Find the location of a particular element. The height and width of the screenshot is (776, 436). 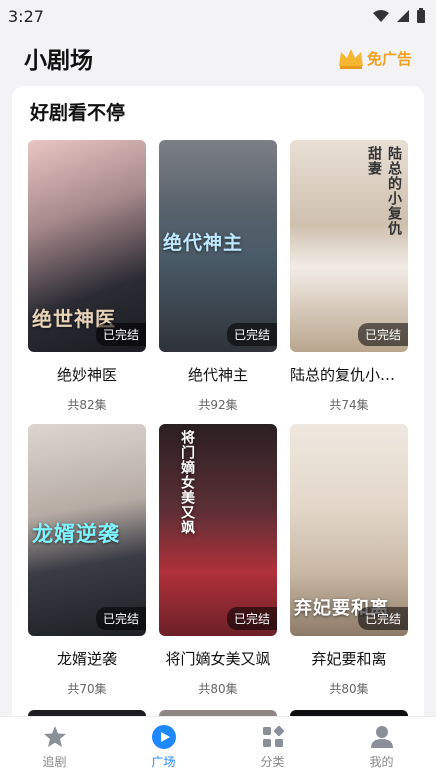

no-ads-button: 免广告 is located at coordinates (374, 58).